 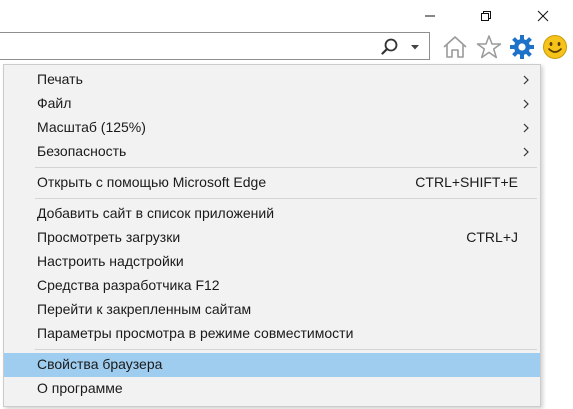 I want to click on menu-item-label: Добавить сайт в список приложений, so click(x=156, y=213).